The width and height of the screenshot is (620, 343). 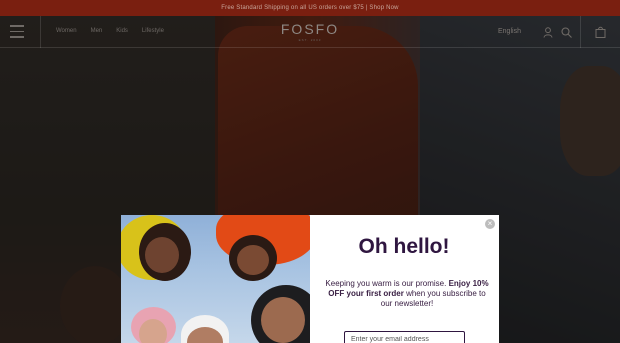 I want to click on email-field, so click(x=404, y=337).